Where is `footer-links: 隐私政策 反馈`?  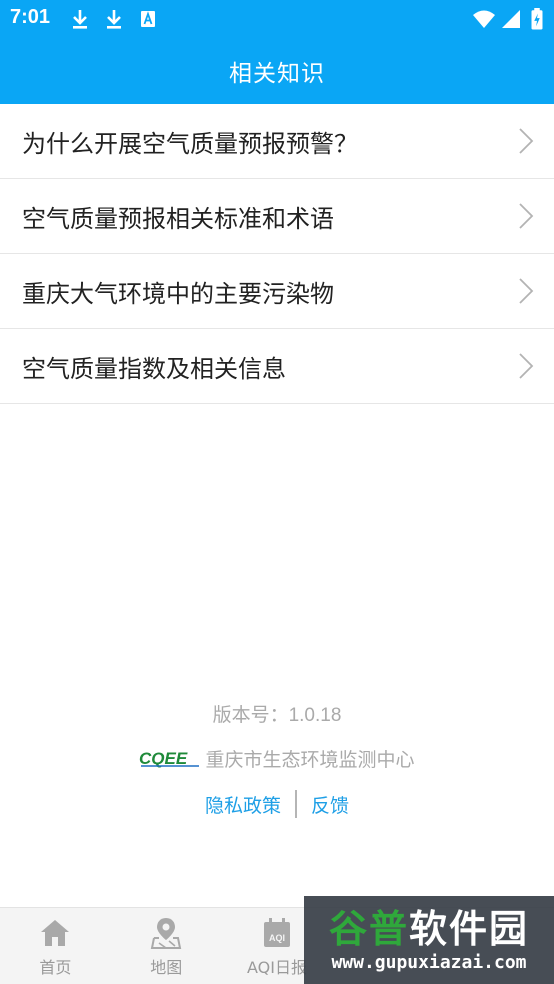
footer-links: 隐私政策 反馈 is located at coordinates (277, 804).